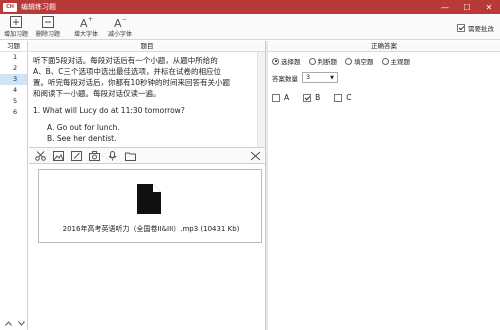 This screenshot has height=330, width=500. Describe the element at coordinates (250, 27) in the screenshot. I see `toolbar: 增加习题 删除习题 A + 增大字体 A − 减小字体 需要批改` at that location.